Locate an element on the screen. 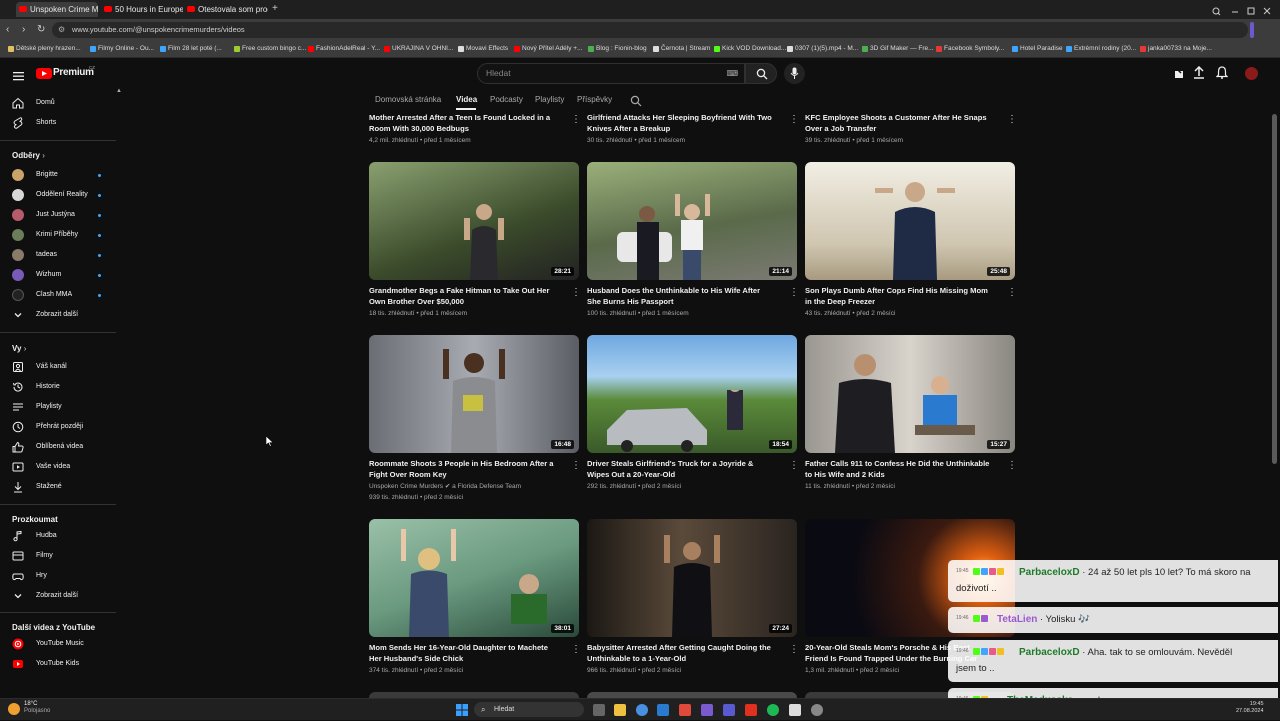 The image size is (1280, 721). sidebar-item-youtube-kids: YouTube Kids is located at coordinates (63, 664).